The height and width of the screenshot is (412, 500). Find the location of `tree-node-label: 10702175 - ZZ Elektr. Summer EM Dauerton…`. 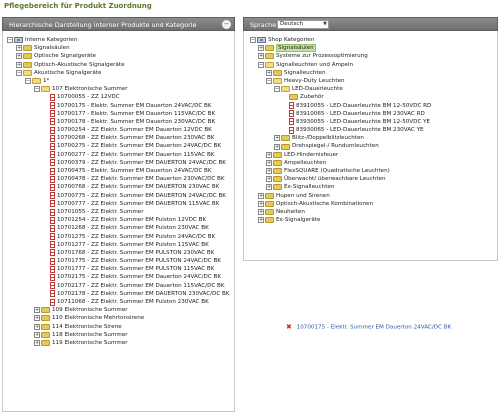

tree-node-label: 10702175 - ZZ Elektr. Summer EM Dauerton… is located at coordinates (139, 277).